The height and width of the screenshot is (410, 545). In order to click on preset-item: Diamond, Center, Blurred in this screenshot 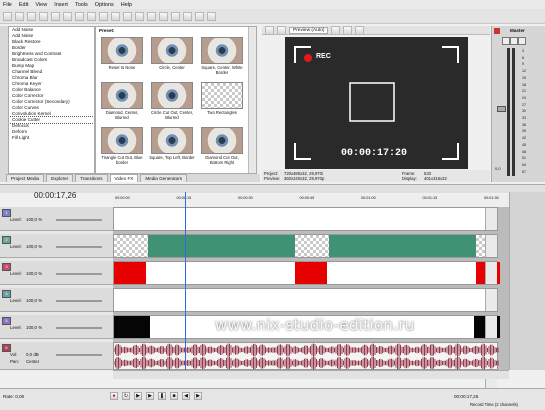, I will do `click(122, 101)`.